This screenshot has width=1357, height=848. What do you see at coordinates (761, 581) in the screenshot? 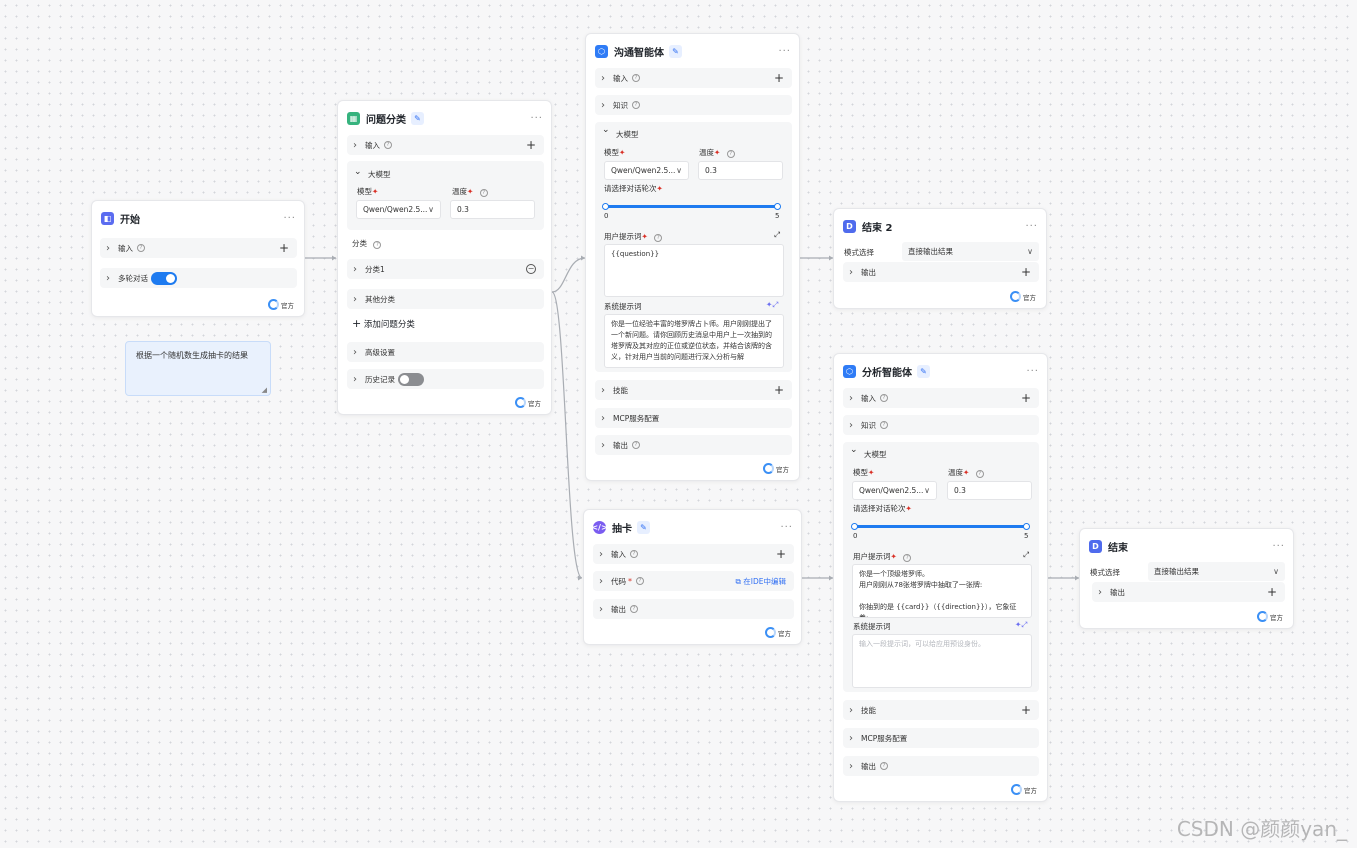
I see `edit-in-ide-link: ⧉ 在IDE中编辑` at bounding box center [761, 581].